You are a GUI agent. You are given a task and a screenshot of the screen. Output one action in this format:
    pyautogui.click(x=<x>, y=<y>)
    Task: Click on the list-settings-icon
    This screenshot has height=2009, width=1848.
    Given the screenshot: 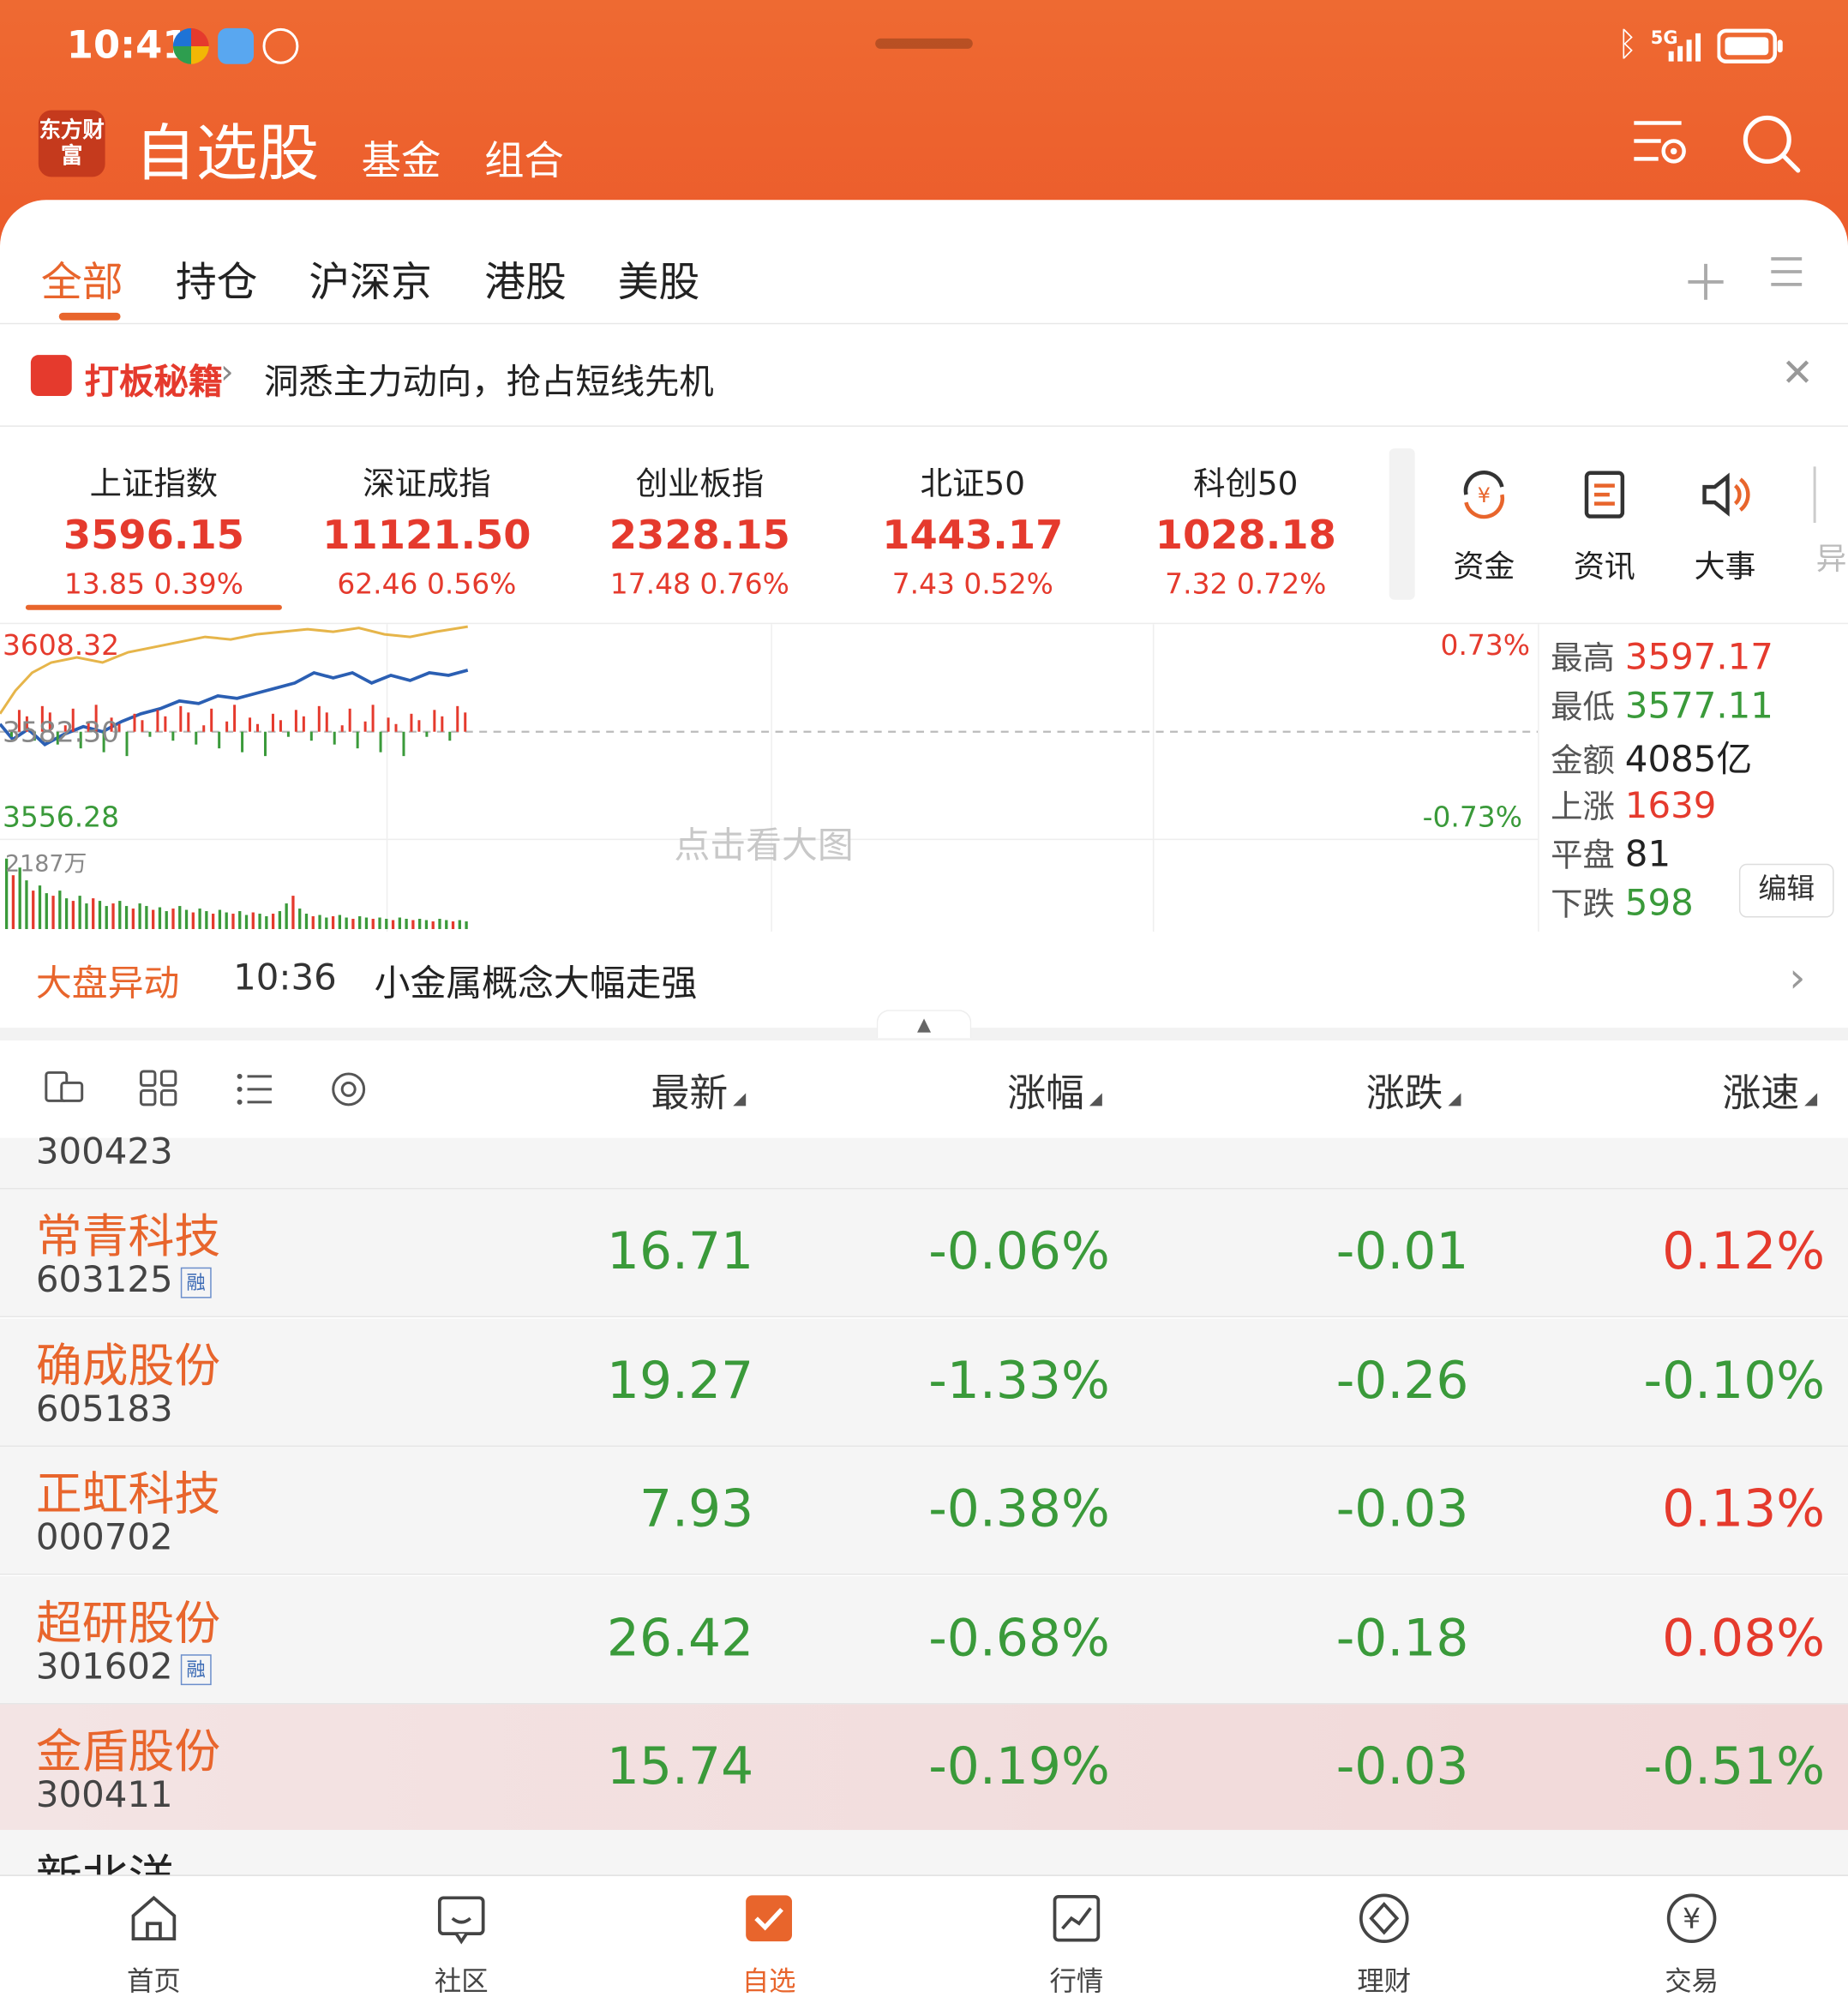 What is the action you would take?
    pyautogui.click(x=1661, y=142)
    